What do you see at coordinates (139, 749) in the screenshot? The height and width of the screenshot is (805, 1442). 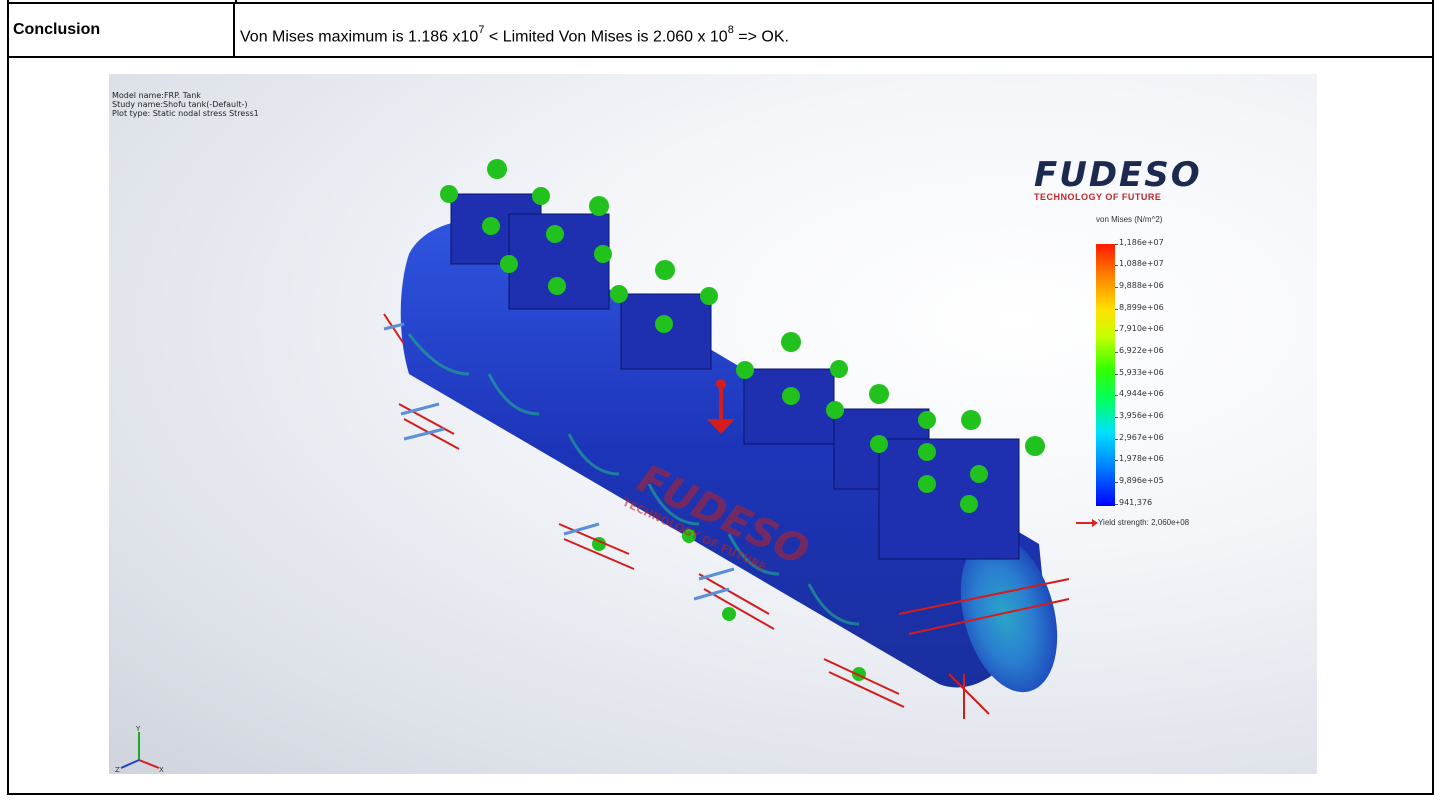 I see `axis-triad: Y X Z` at bounding box center [139, 749].